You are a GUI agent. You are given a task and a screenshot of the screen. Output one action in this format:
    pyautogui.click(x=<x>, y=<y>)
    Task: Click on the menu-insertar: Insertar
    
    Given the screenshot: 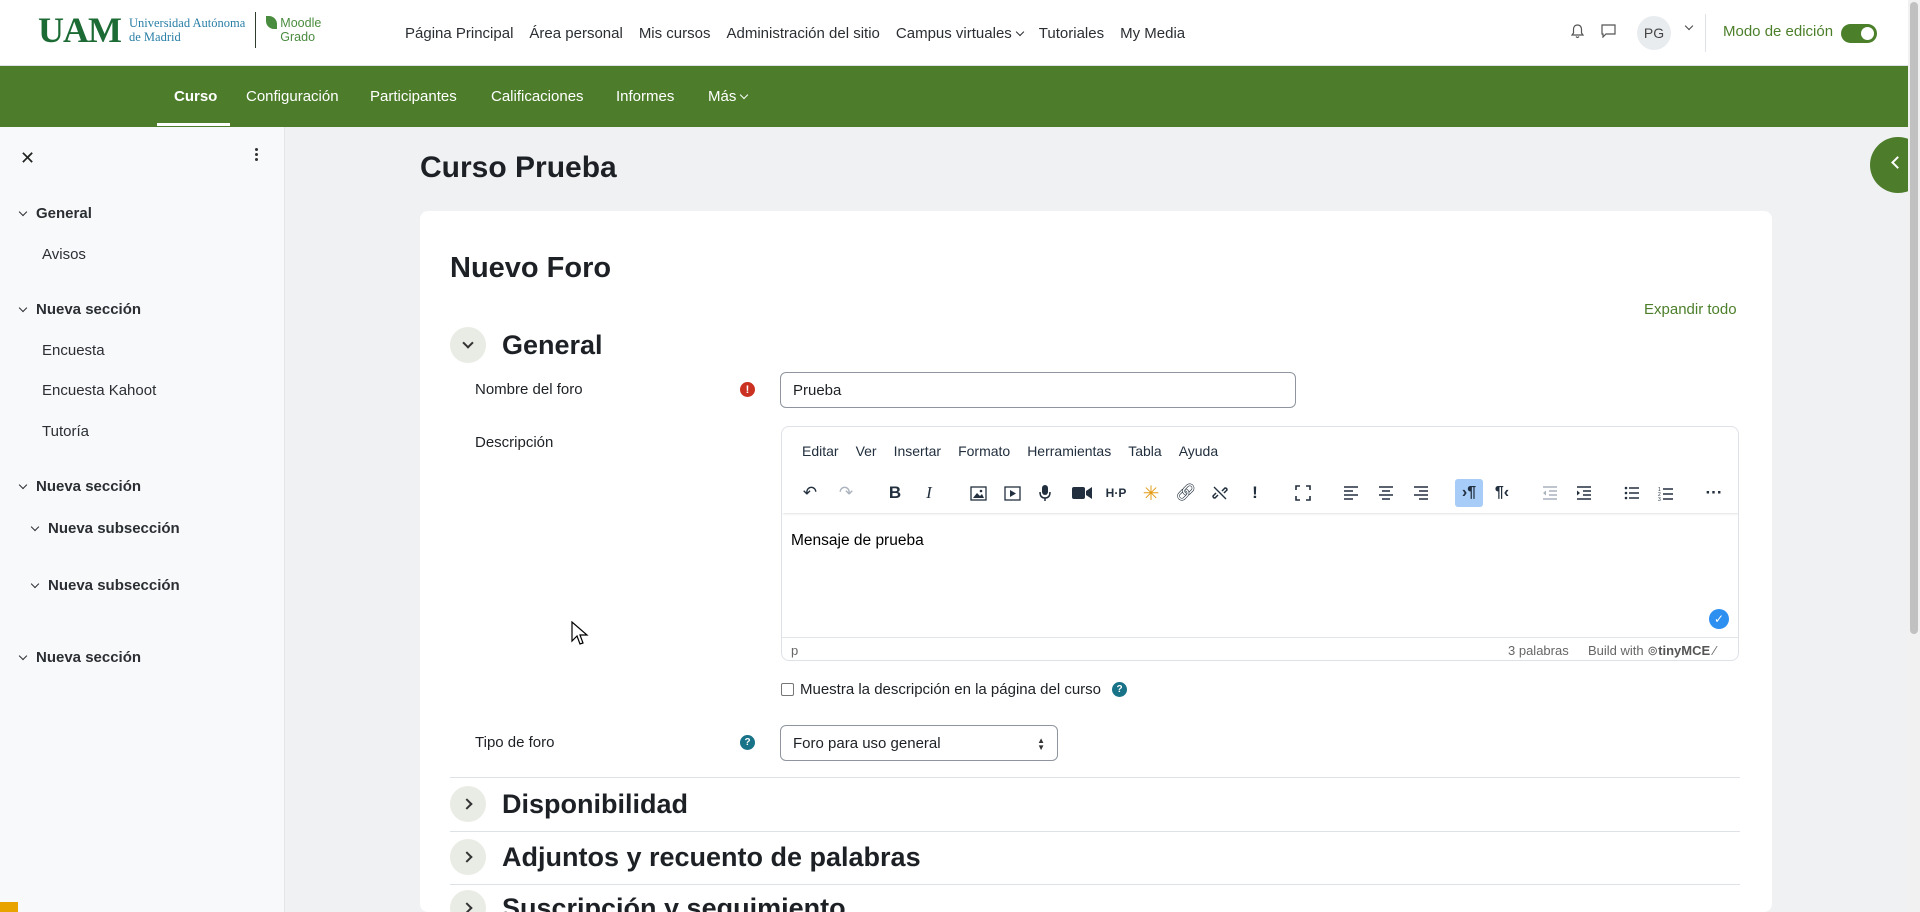 What is the action you would take?
    pyautogui.click(x=917, y=451)
    